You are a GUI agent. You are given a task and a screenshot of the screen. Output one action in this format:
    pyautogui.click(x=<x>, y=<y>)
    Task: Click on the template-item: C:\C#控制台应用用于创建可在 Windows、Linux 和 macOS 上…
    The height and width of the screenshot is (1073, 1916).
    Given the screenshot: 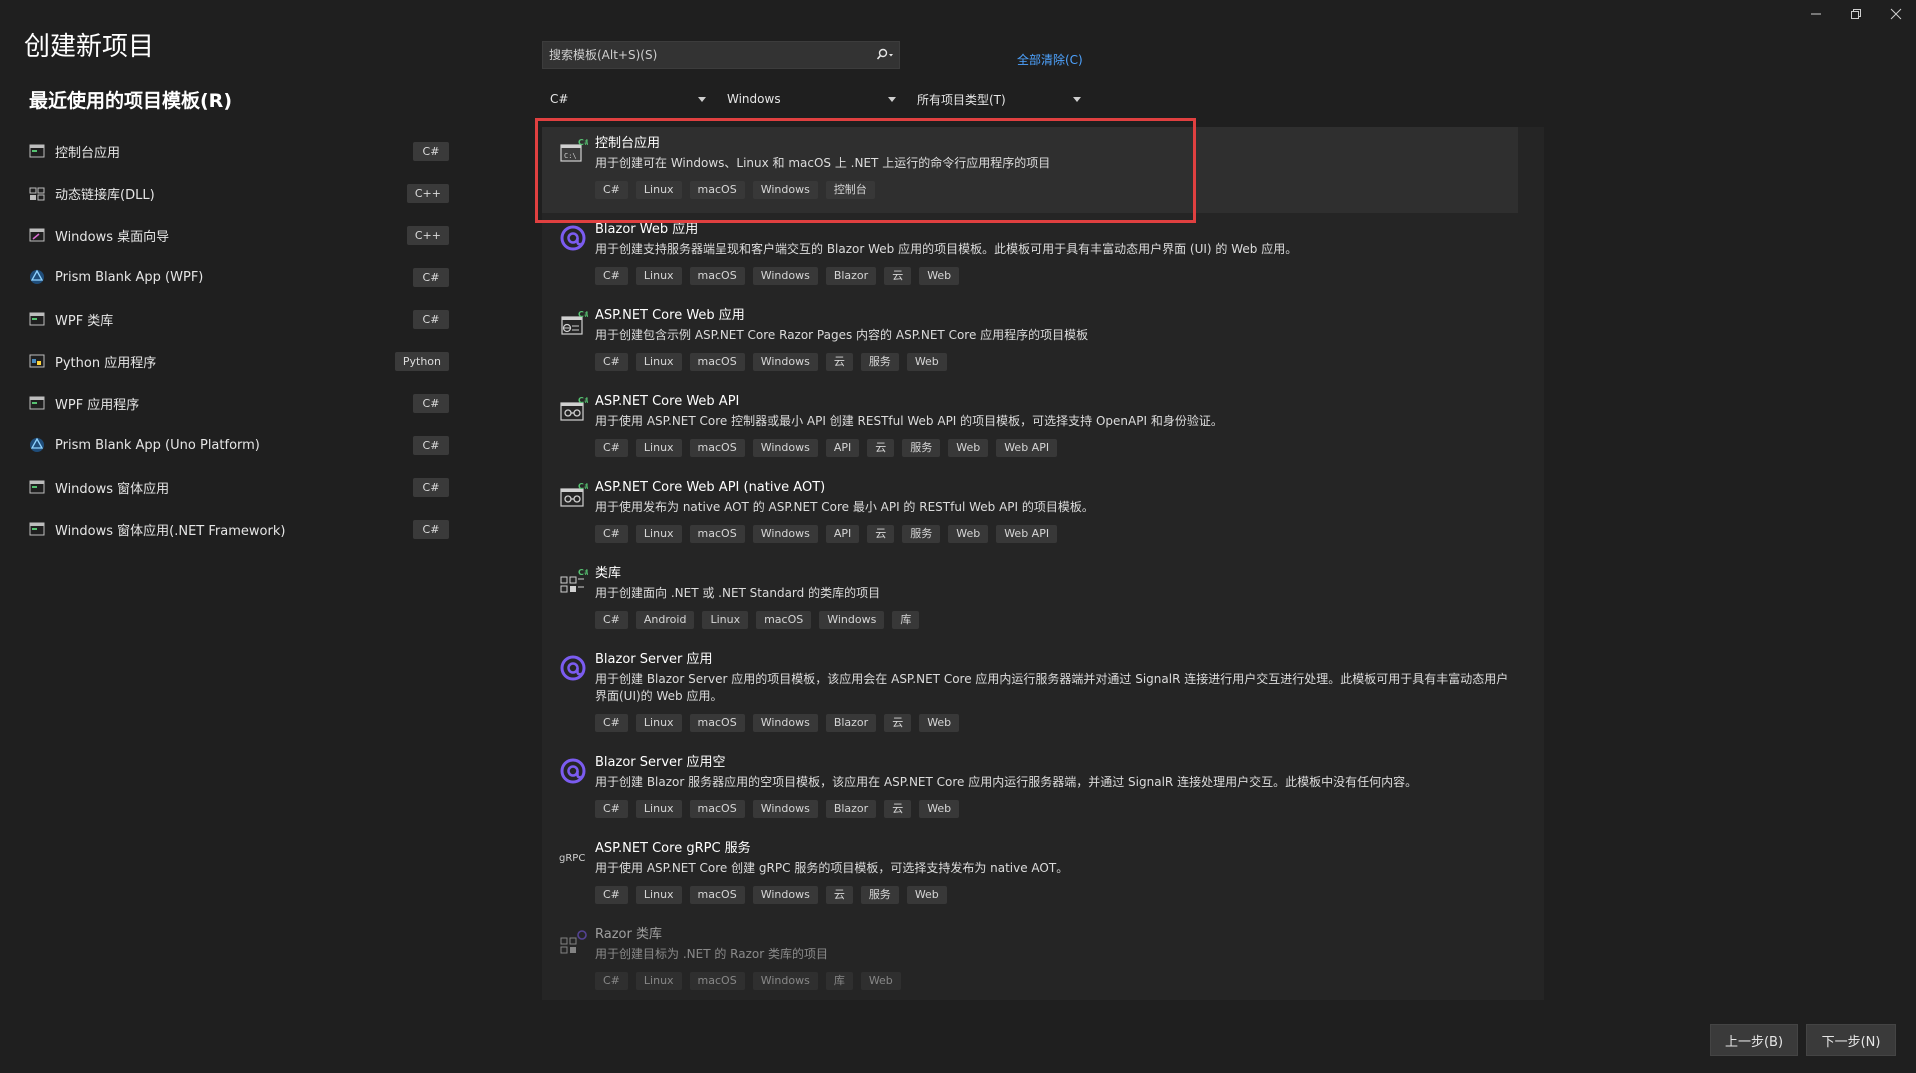 What is the action you would take?
    pyautogui.click(x=1030, y=170)
    